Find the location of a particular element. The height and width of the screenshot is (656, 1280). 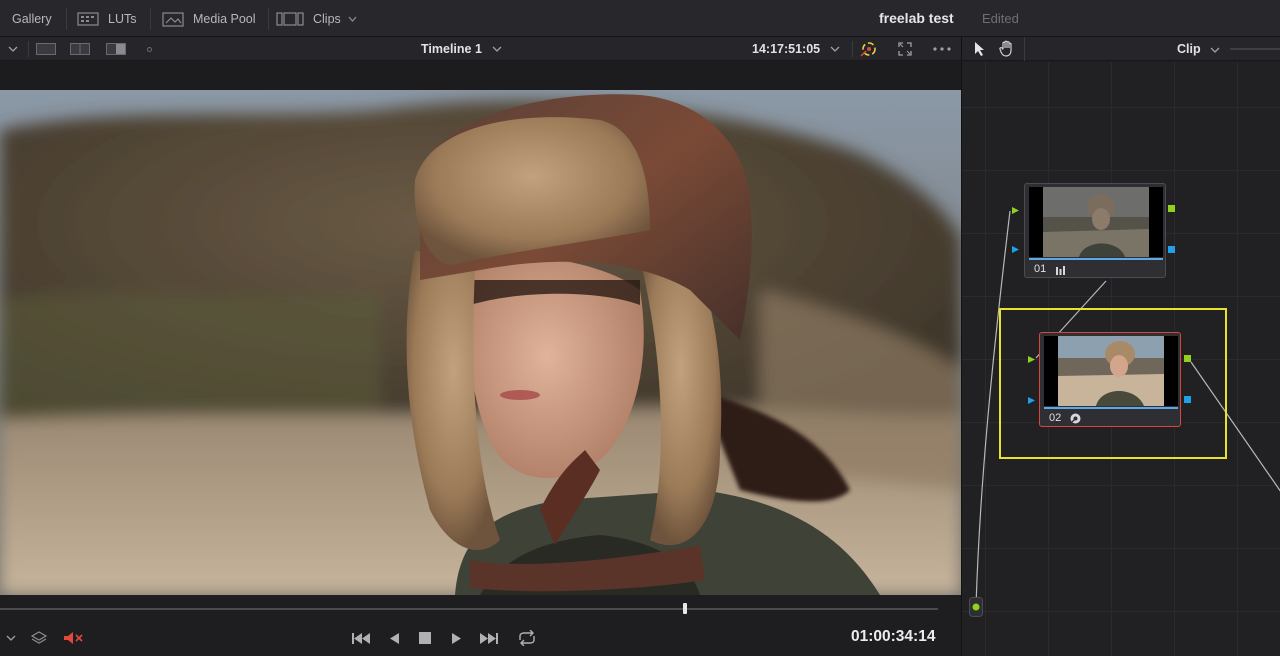

go-to-end-button is located at coordinates (489, 638).